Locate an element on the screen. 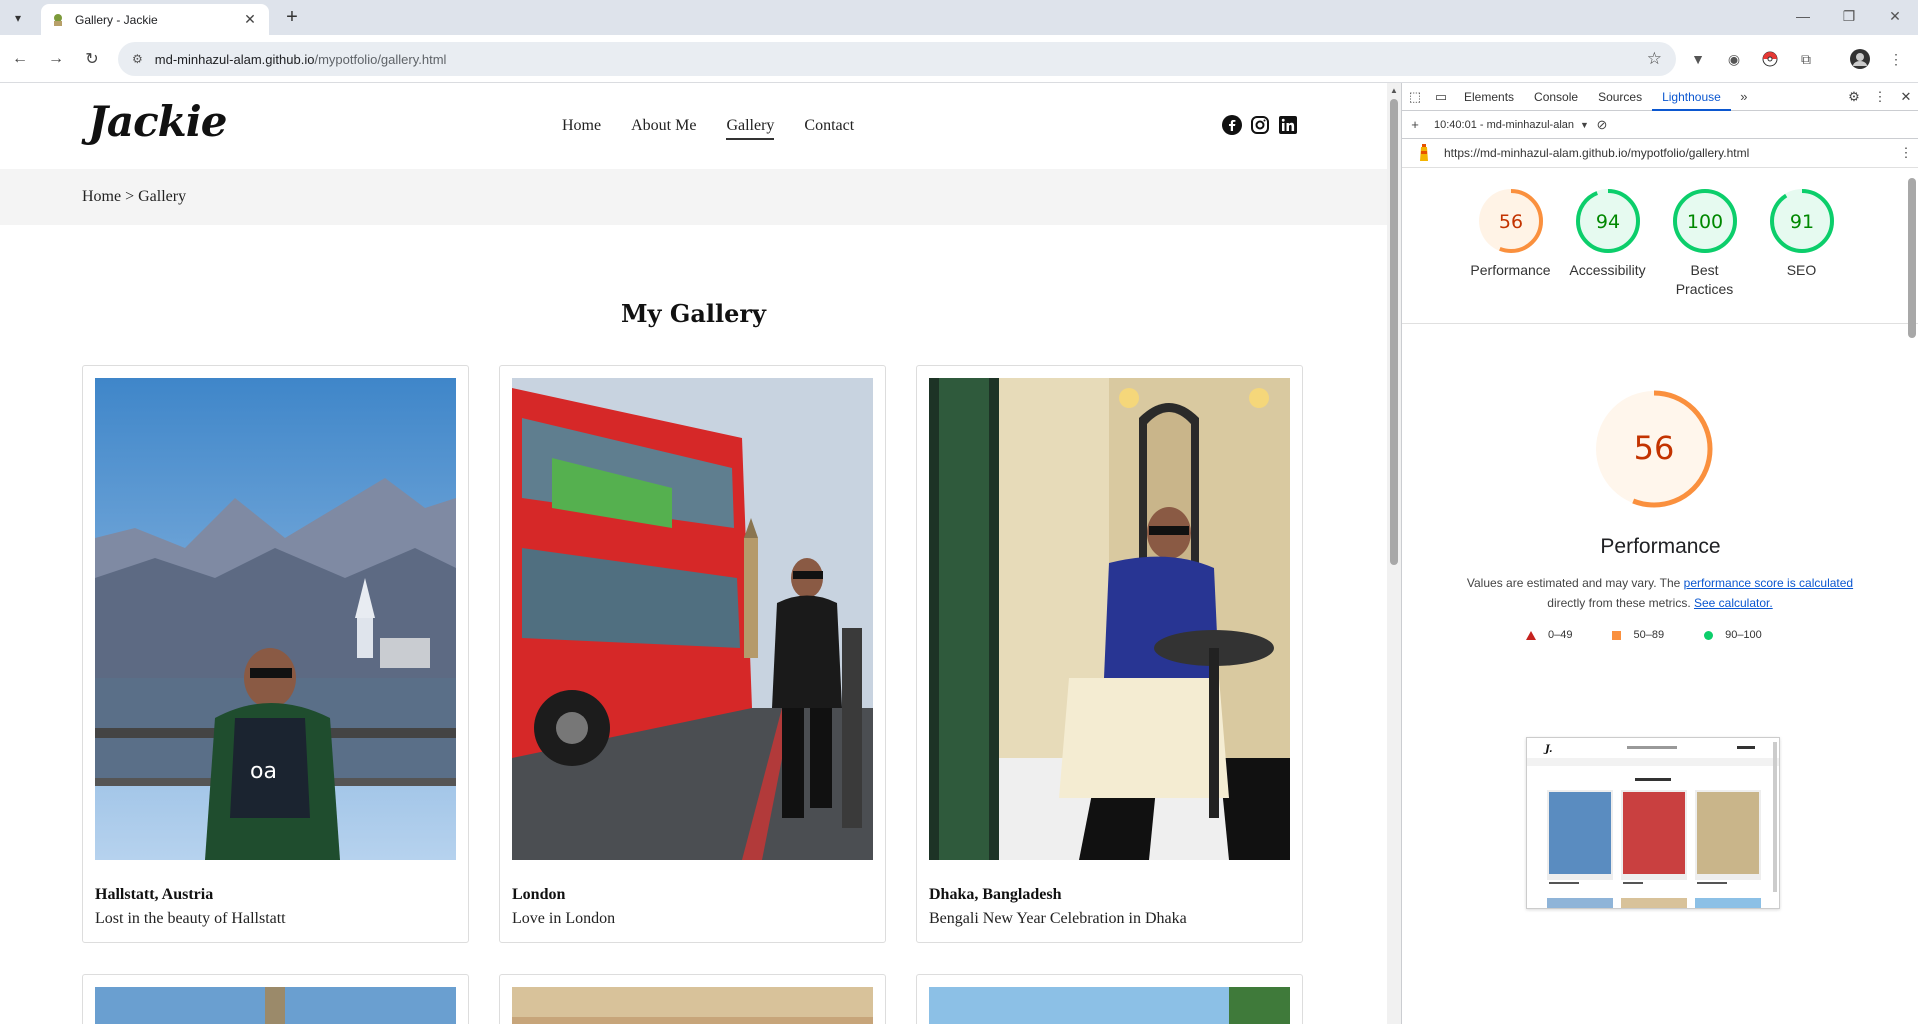  linkedin-icon is located at coordinates (1288, 125).